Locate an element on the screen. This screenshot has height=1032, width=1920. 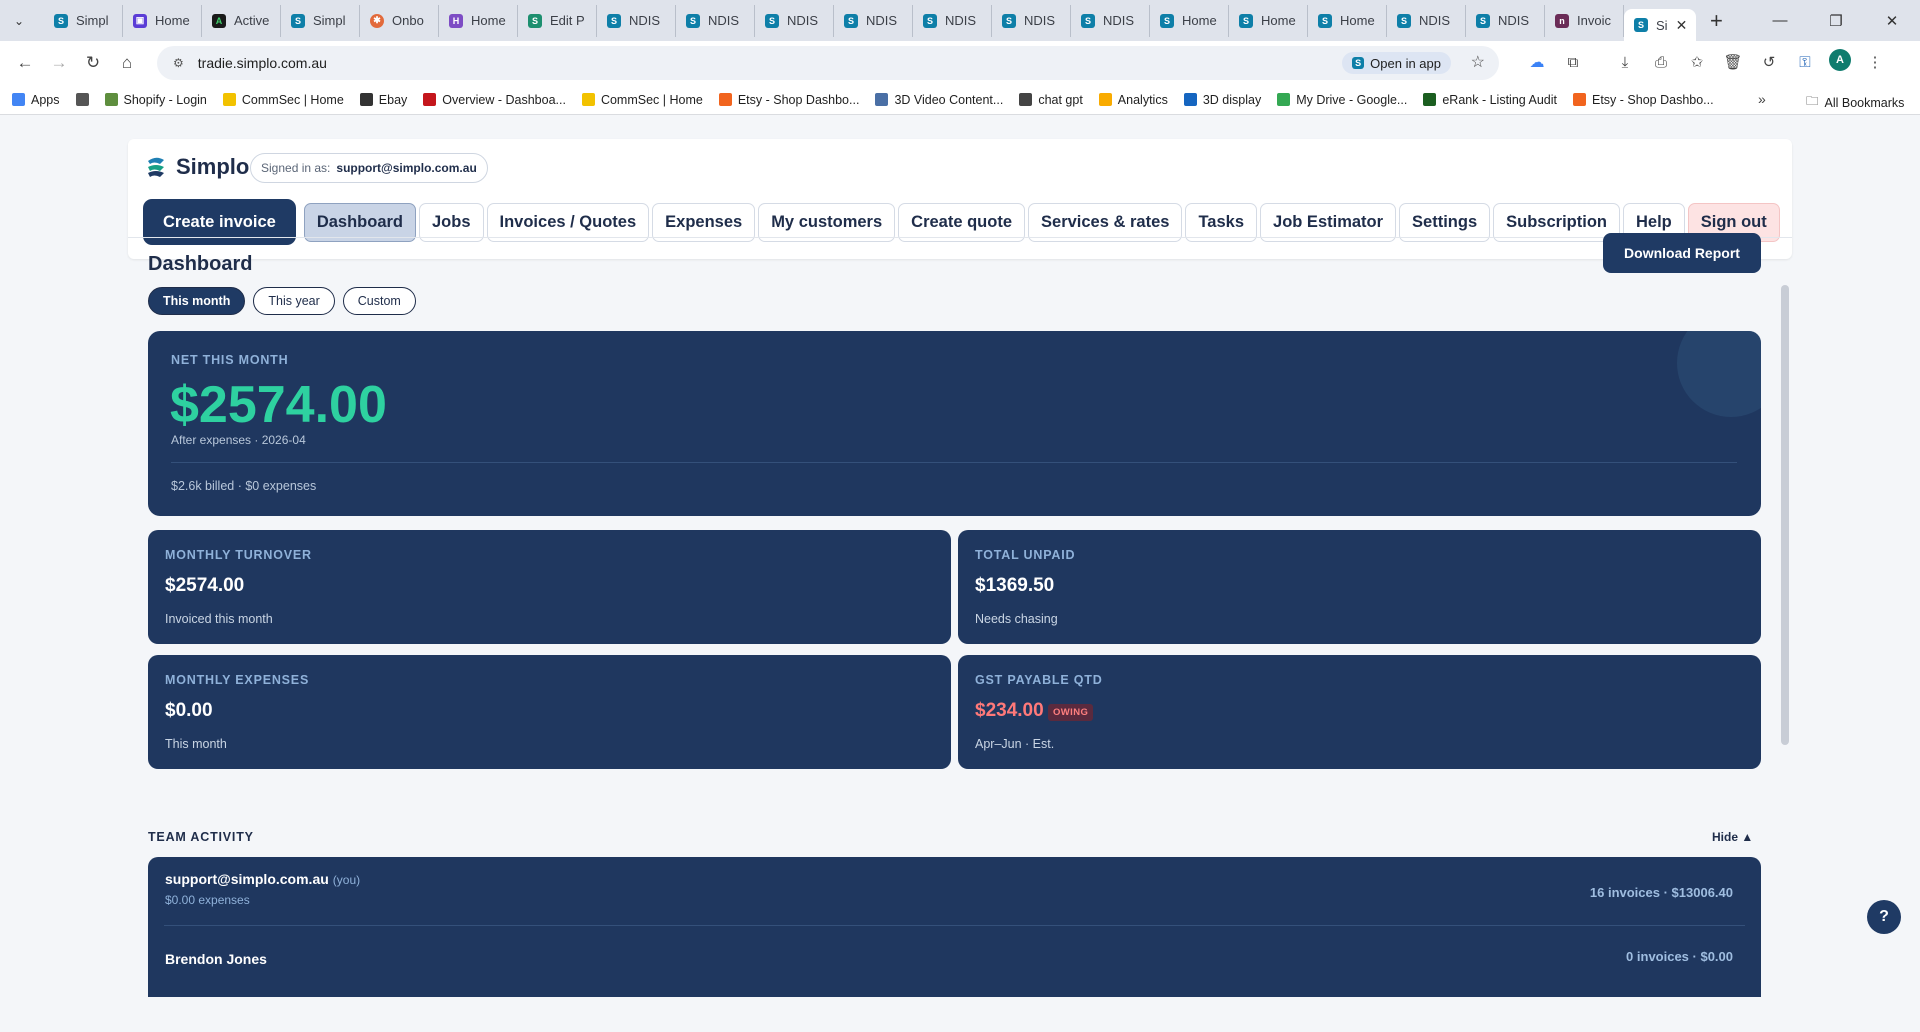
bookmark-star-icon: ☆ is located at coordinates (1478, 62).